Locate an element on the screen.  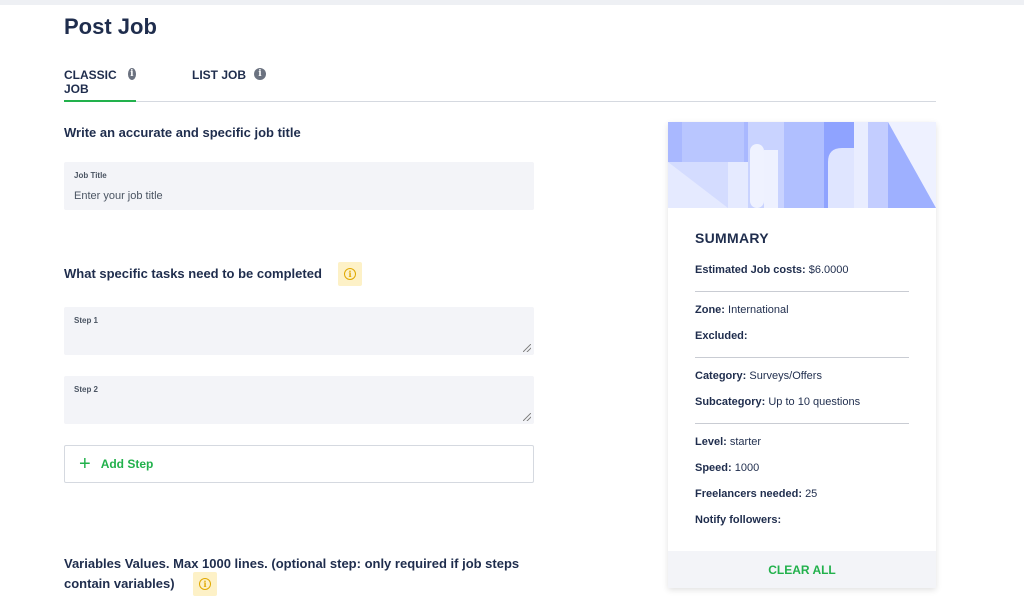
tasks-info-icon: i is located at coordinates (350, 274).